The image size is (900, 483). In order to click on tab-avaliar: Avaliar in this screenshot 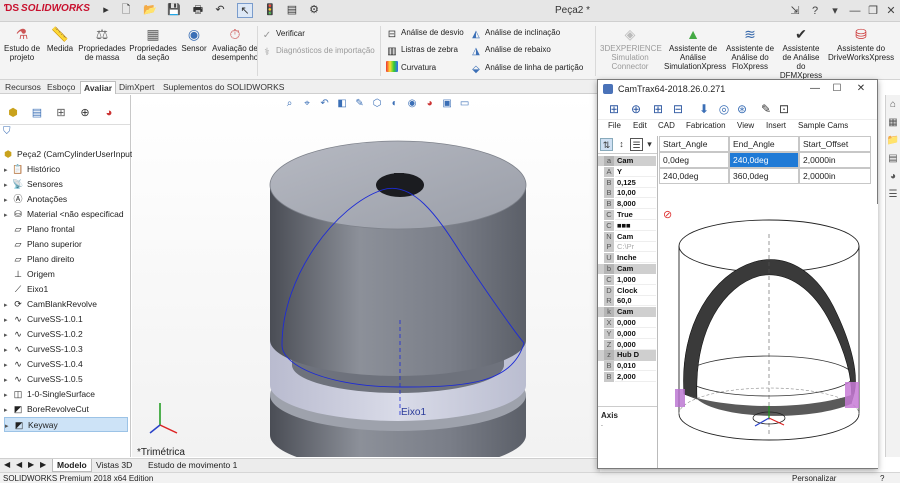, I will do `click(98, 87)`.